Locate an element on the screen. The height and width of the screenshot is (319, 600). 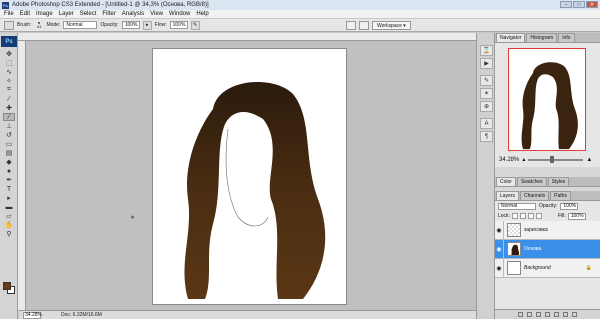
eyedropper-tool-icon: ⁄ is located at coordinates (9, 99).